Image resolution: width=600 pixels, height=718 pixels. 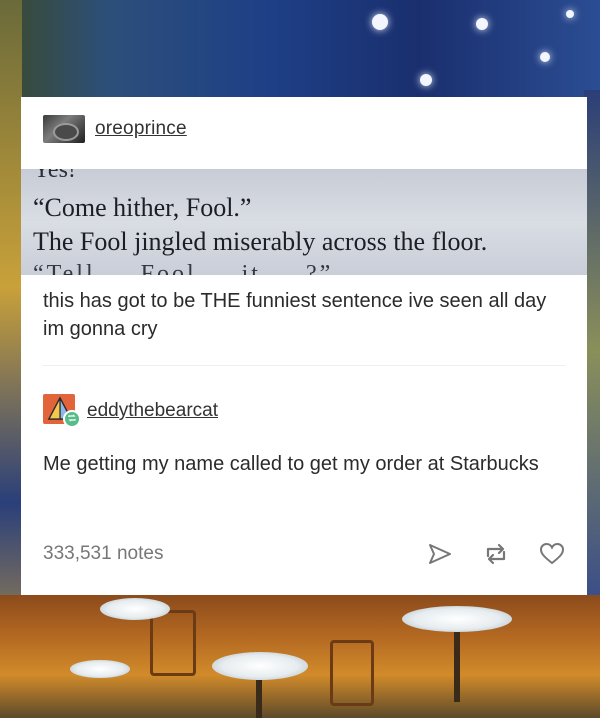 I want to click on like-icon, so click(x=552, y=554).